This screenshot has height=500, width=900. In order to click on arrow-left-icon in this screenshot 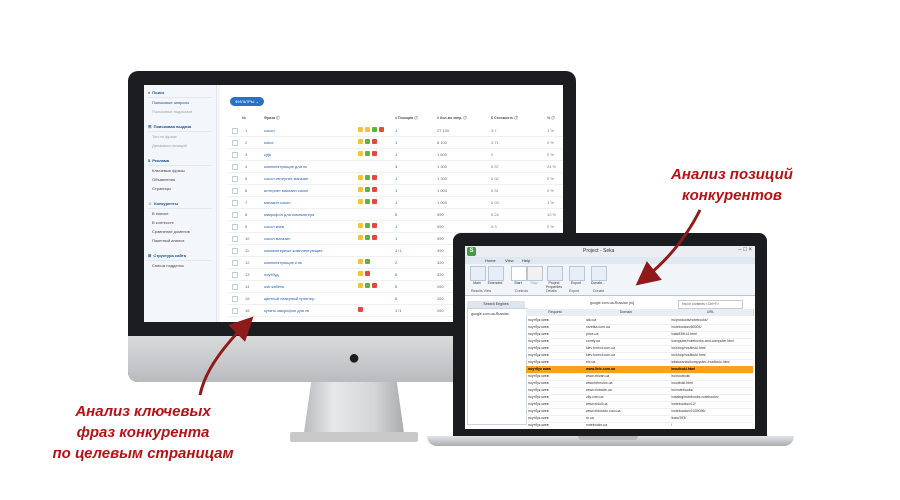, I will do `click(226, 356)`.